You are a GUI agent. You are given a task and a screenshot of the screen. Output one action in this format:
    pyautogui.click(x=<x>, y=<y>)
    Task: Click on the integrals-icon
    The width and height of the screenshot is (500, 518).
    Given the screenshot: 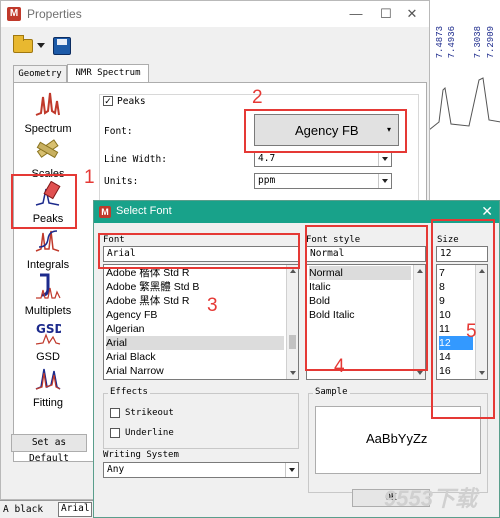 What is the action you would take?
    pyautogui.click(x=47, y=241)
    